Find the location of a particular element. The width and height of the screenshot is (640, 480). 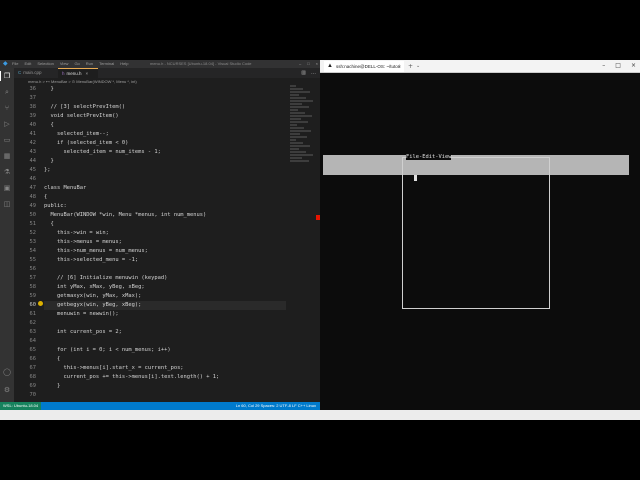

line-number: 46 is located at coordinates (33, 179).